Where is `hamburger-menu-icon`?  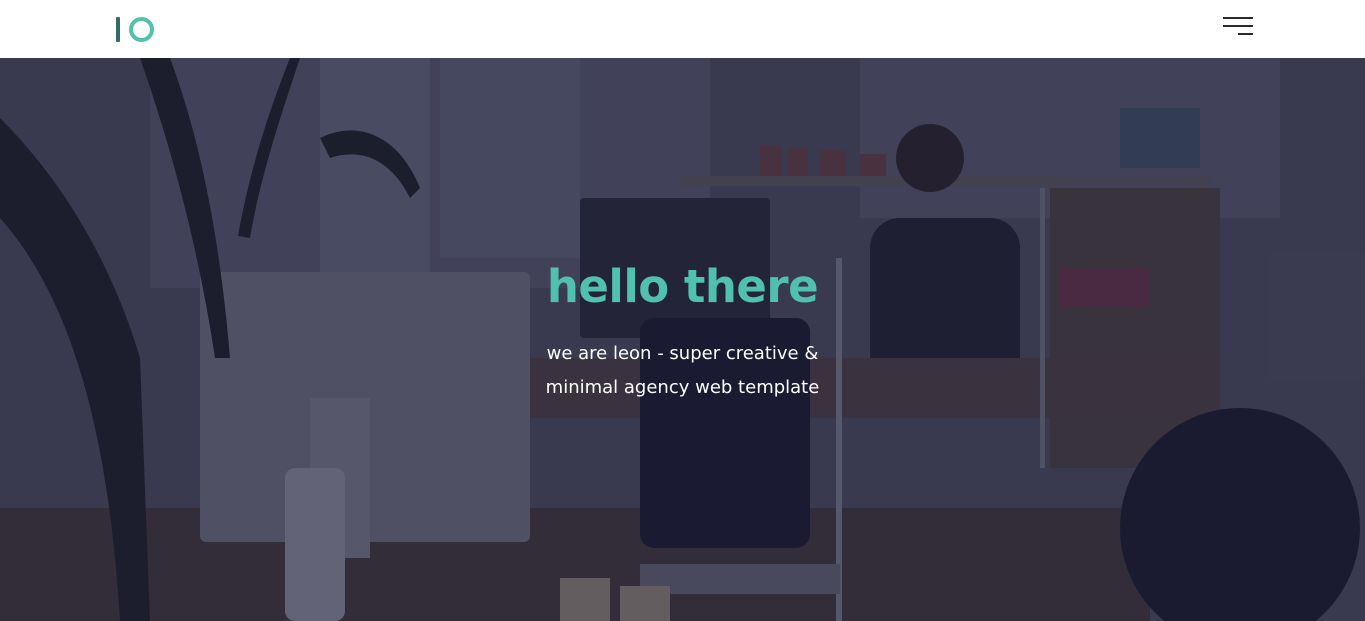
hamburger-menu-icon is located at coordinates (1238, 27).